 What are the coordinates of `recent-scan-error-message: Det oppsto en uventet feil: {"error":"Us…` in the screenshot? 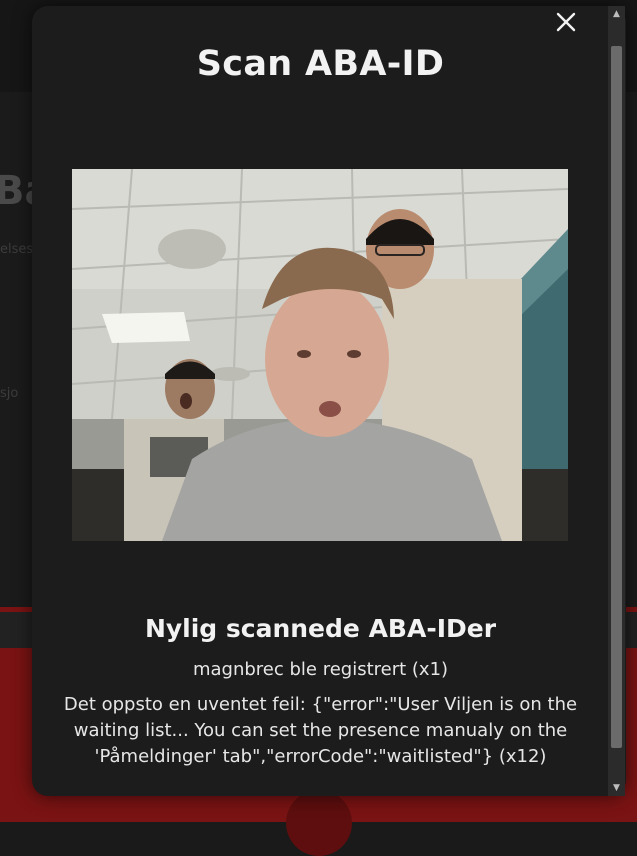 It's located at (320, 731).